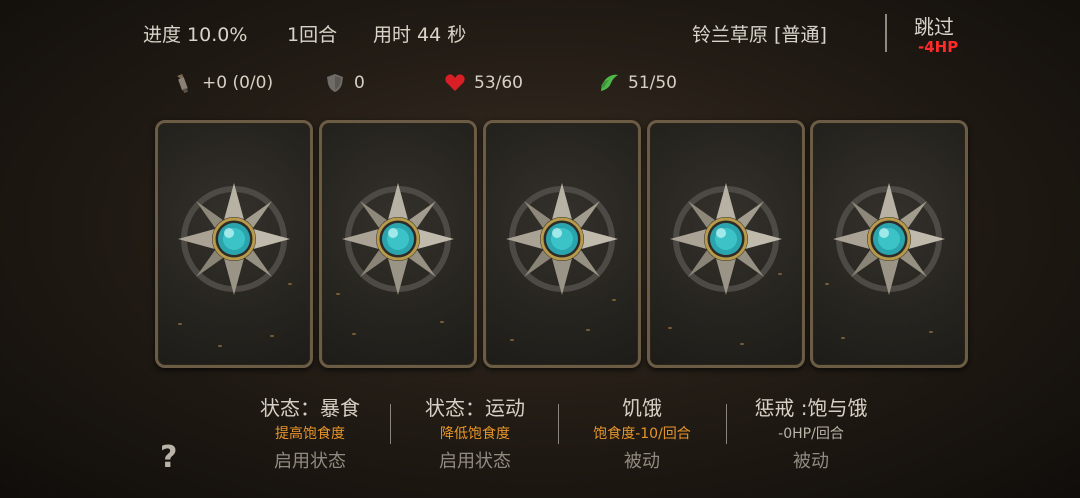  What do you see at coordinates (195, 35) in the screenshot?
I see `progress-text: 进度 10.0%` at bounding box center [195, 35].